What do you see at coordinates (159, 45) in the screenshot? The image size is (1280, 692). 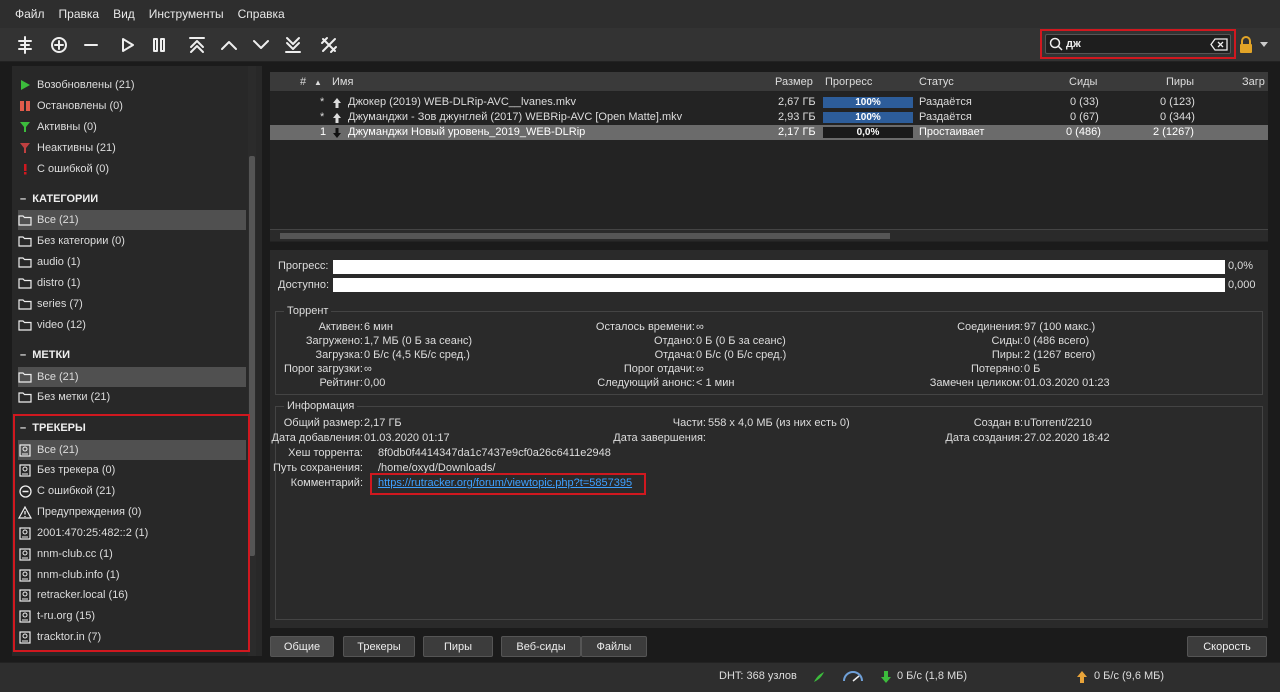 I see `pause-icon` at bounding box center [159, 45].